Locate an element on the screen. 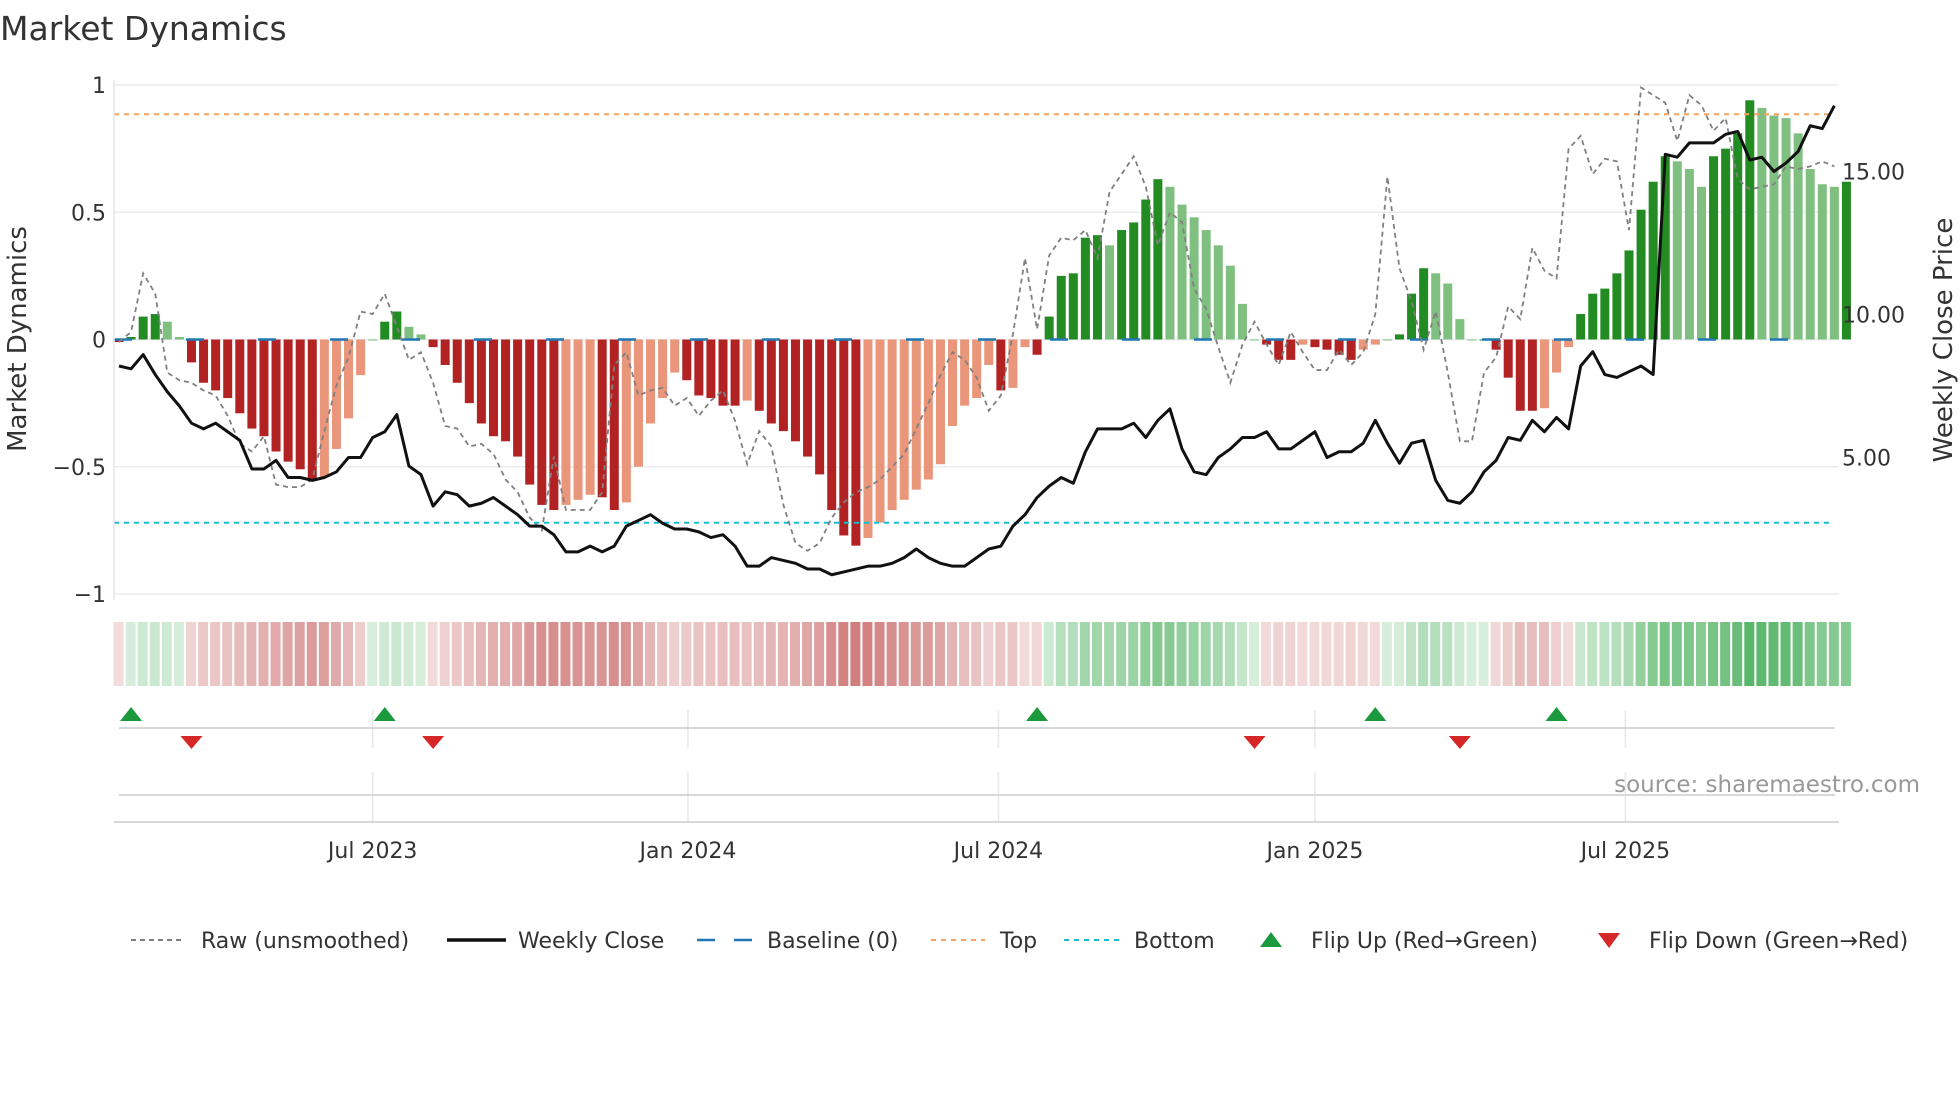 The image size is (1960, 1102). x-tick-label: Jan 2025 is located at coordinates (1313, 851).